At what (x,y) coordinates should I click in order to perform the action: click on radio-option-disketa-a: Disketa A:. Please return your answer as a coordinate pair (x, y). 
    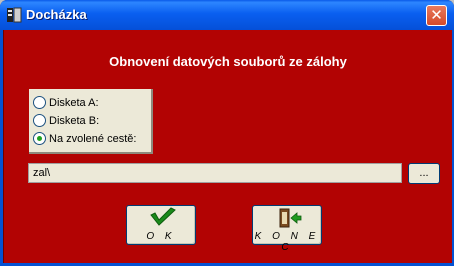
    Looking at the image, I should click on (66, 102).